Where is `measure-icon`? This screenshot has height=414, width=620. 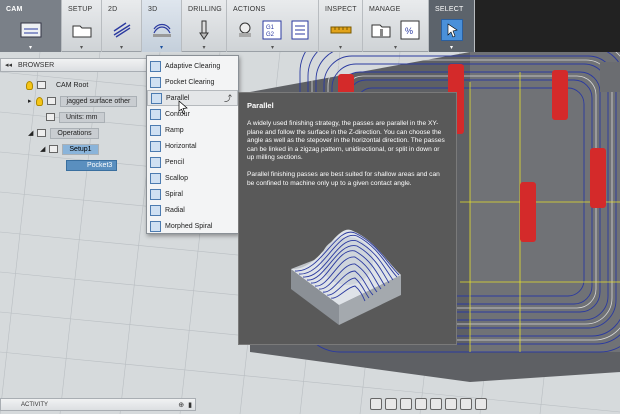
measure-icon is located at coordinates (341, 30).